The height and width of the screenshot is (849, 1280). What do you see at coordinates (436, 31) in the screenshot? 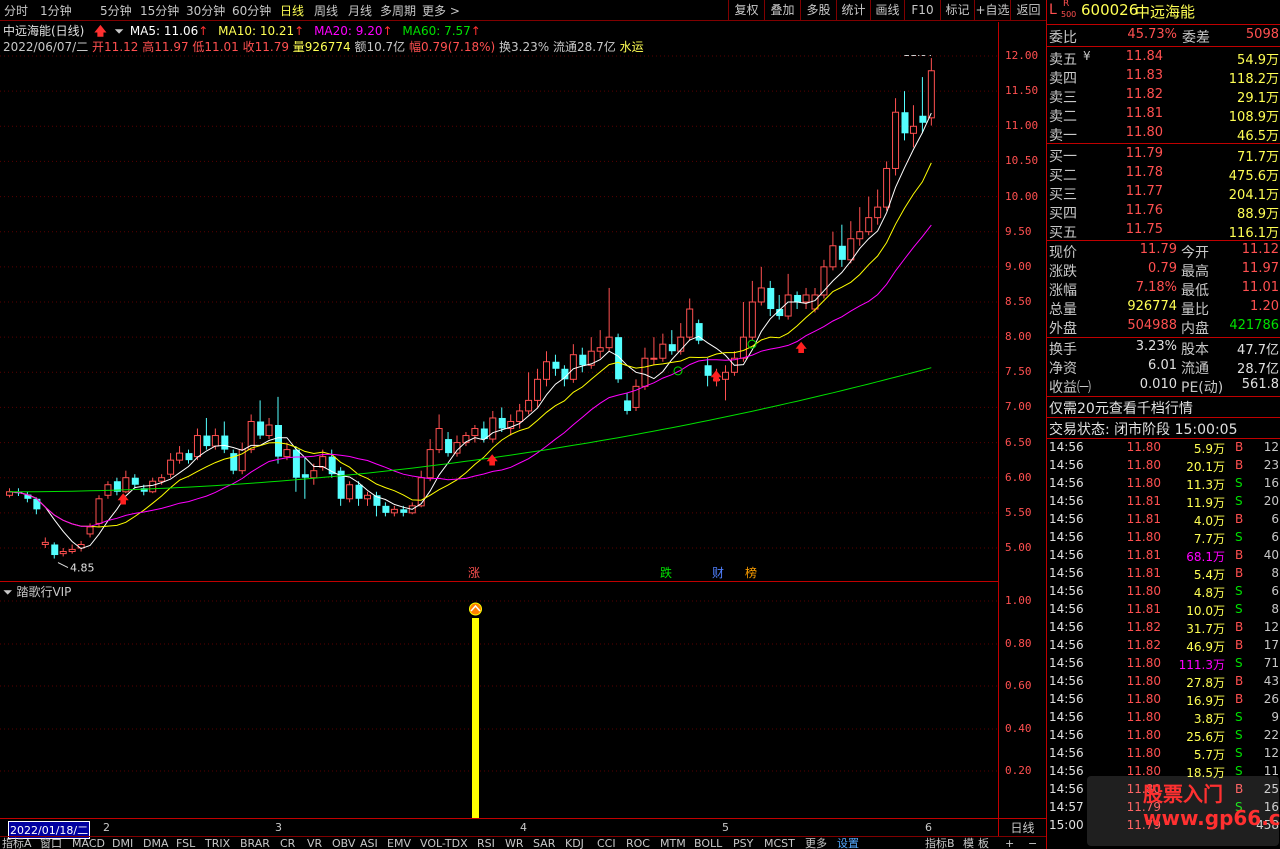
I see `ma60-label: MA60: 7.57` at bounding box center [436, 31].